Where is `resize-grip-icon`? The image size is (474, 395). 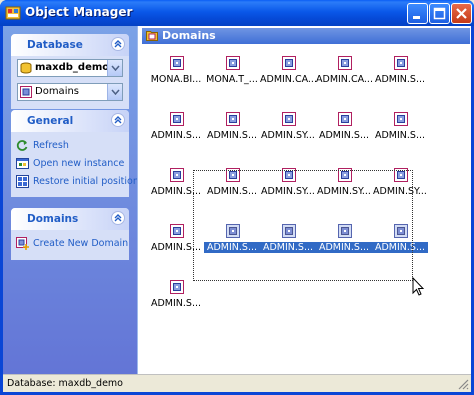 resize-grip-icon is located at coordinates (463, 384).